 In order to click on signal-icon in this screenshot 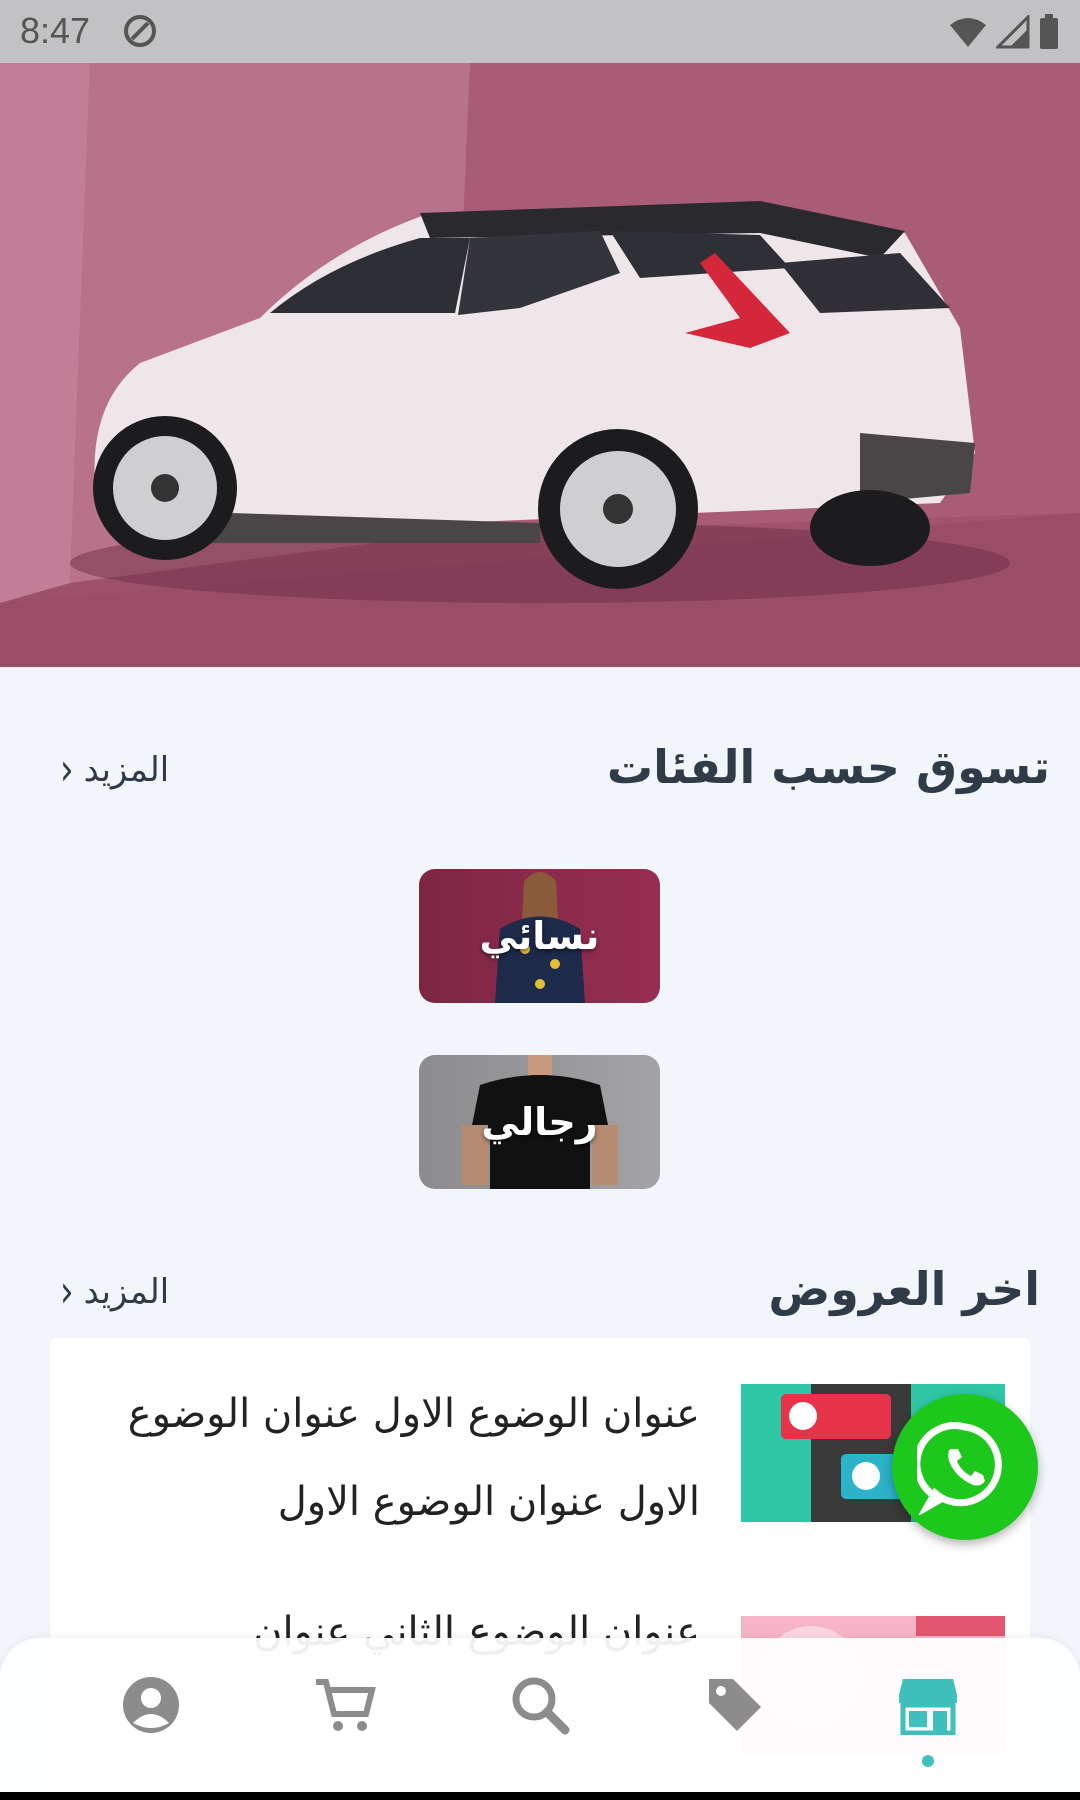, I will do `click(1013, 32)`.